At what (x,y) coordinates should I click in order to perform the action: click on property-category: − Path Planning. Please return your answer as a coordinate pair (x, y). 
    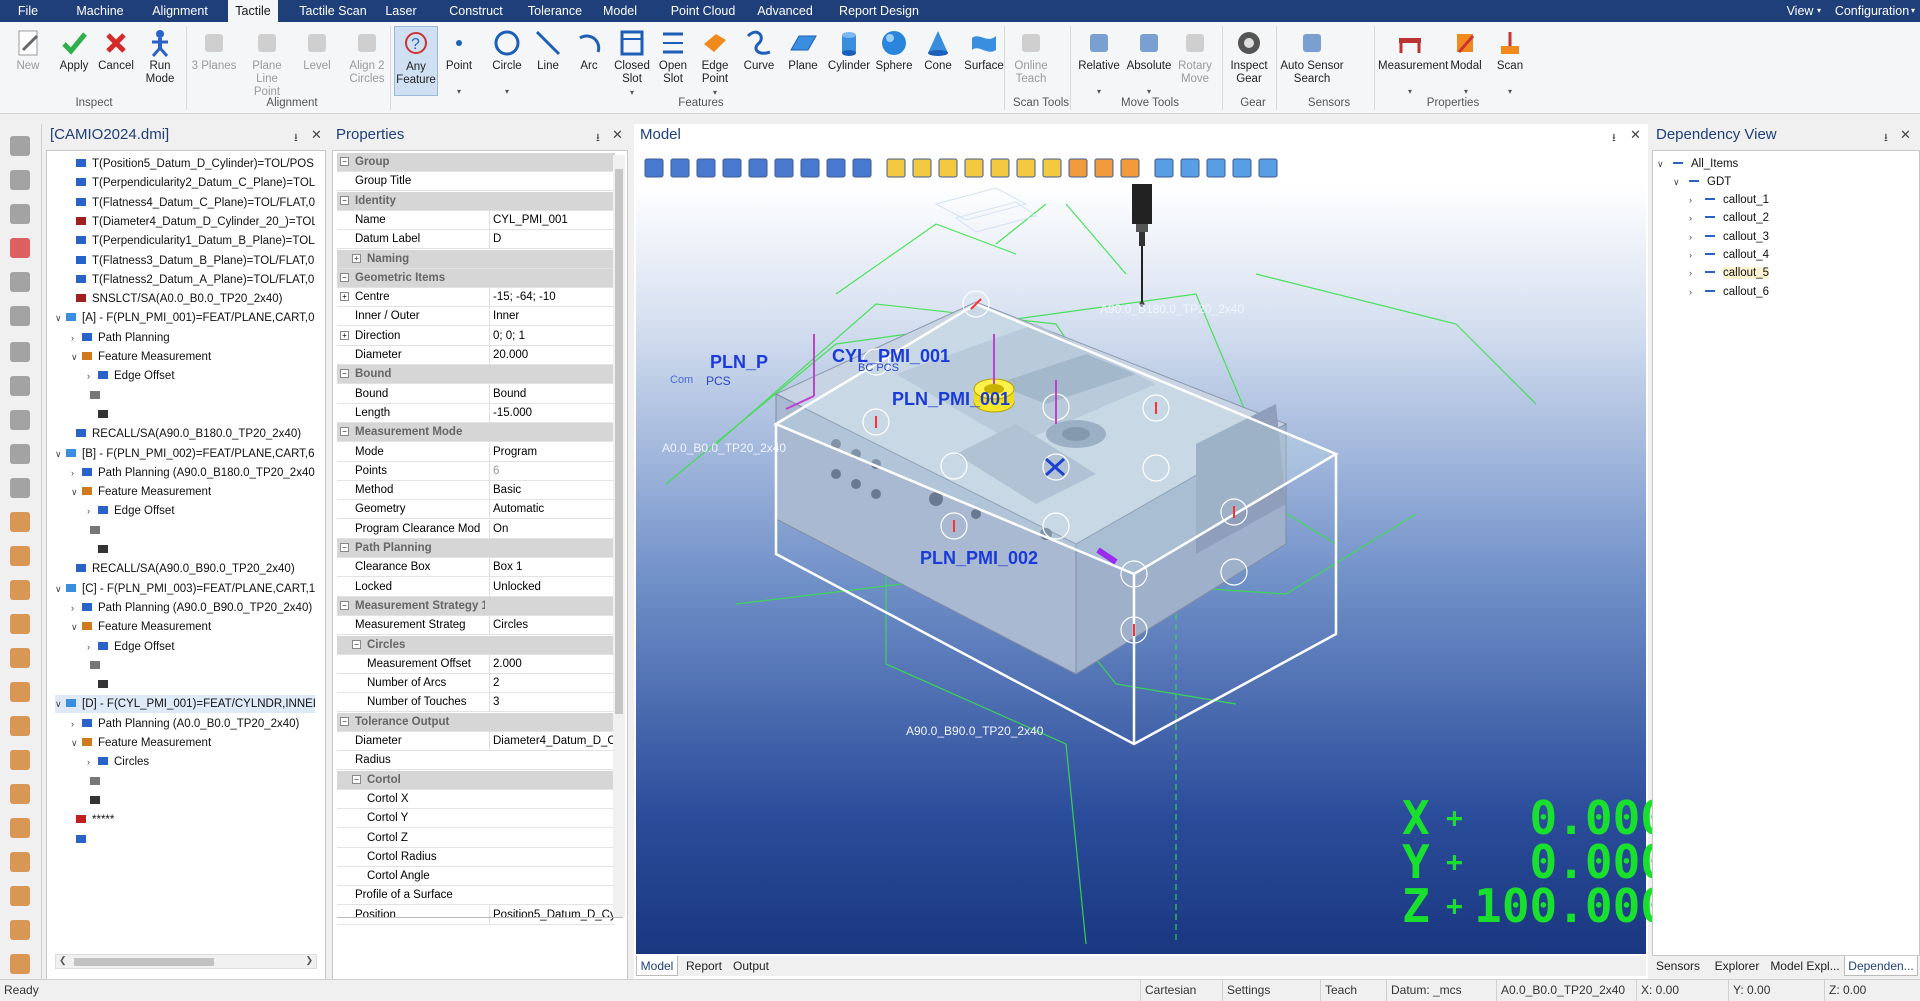
    Looking at the image, I should click on (476, 548).